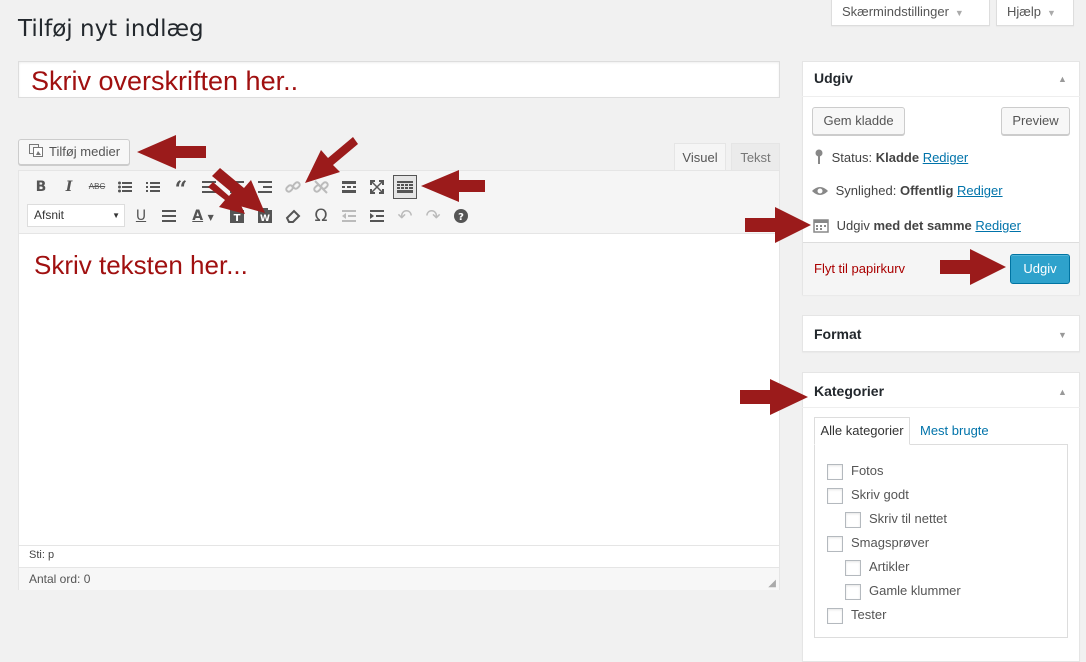 The height and width of the screenshot is (662, 1086). What do you see at coordinates (862, 431) in the screenshot?
I see `tab-all-categories: Alle kategorier` at bounding box center [862, 431].